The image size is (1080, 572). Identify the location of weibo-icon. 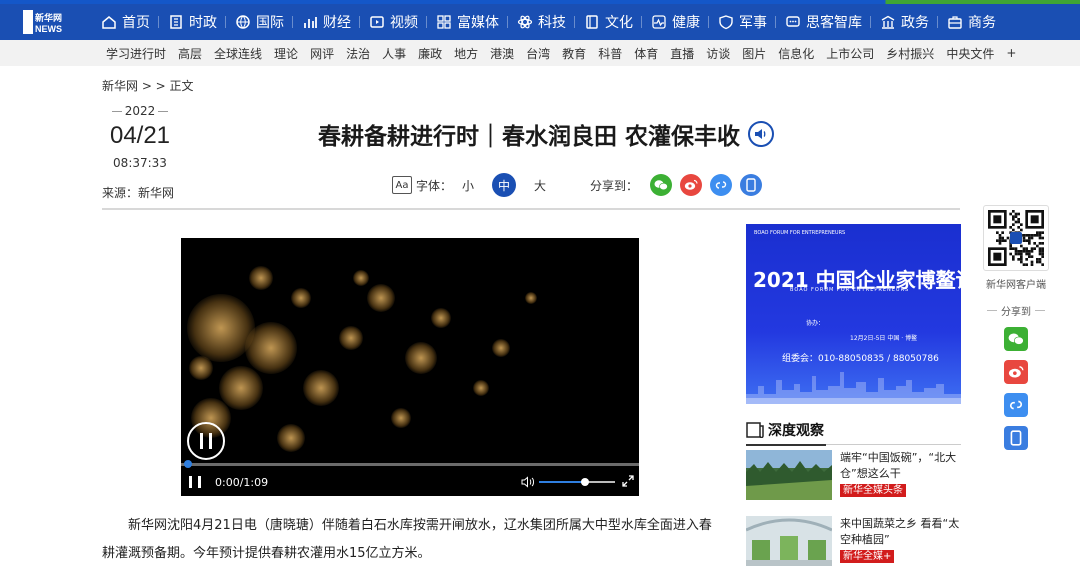
(691, 184).